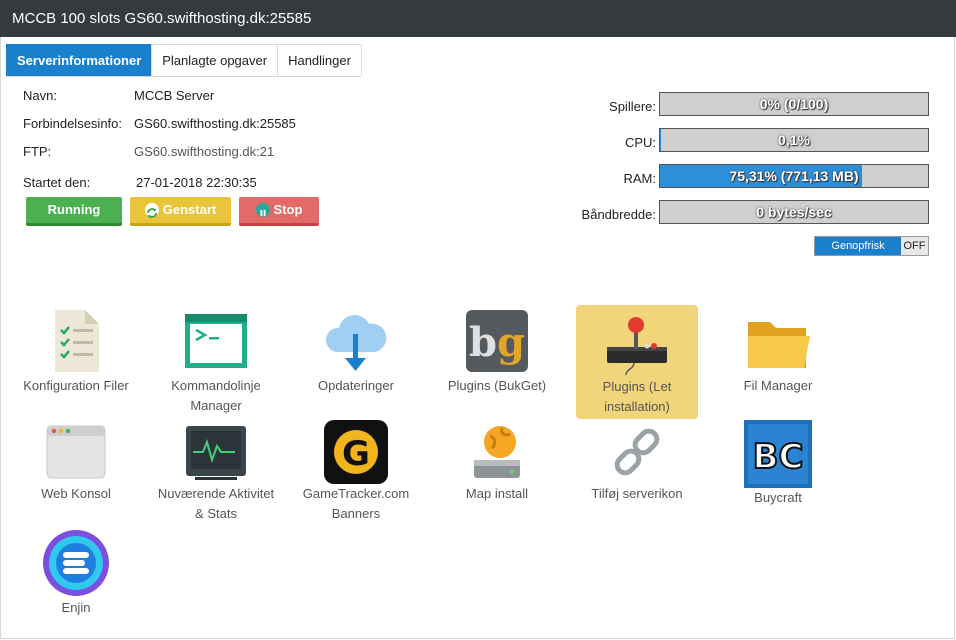 Image resolution: width=956 pixels, height=640 pixels. Describe the element at coordinates (215, 123) in the screenshot. I see `info-conn-value: GS60.swifthosting.dk:25585` at that location.